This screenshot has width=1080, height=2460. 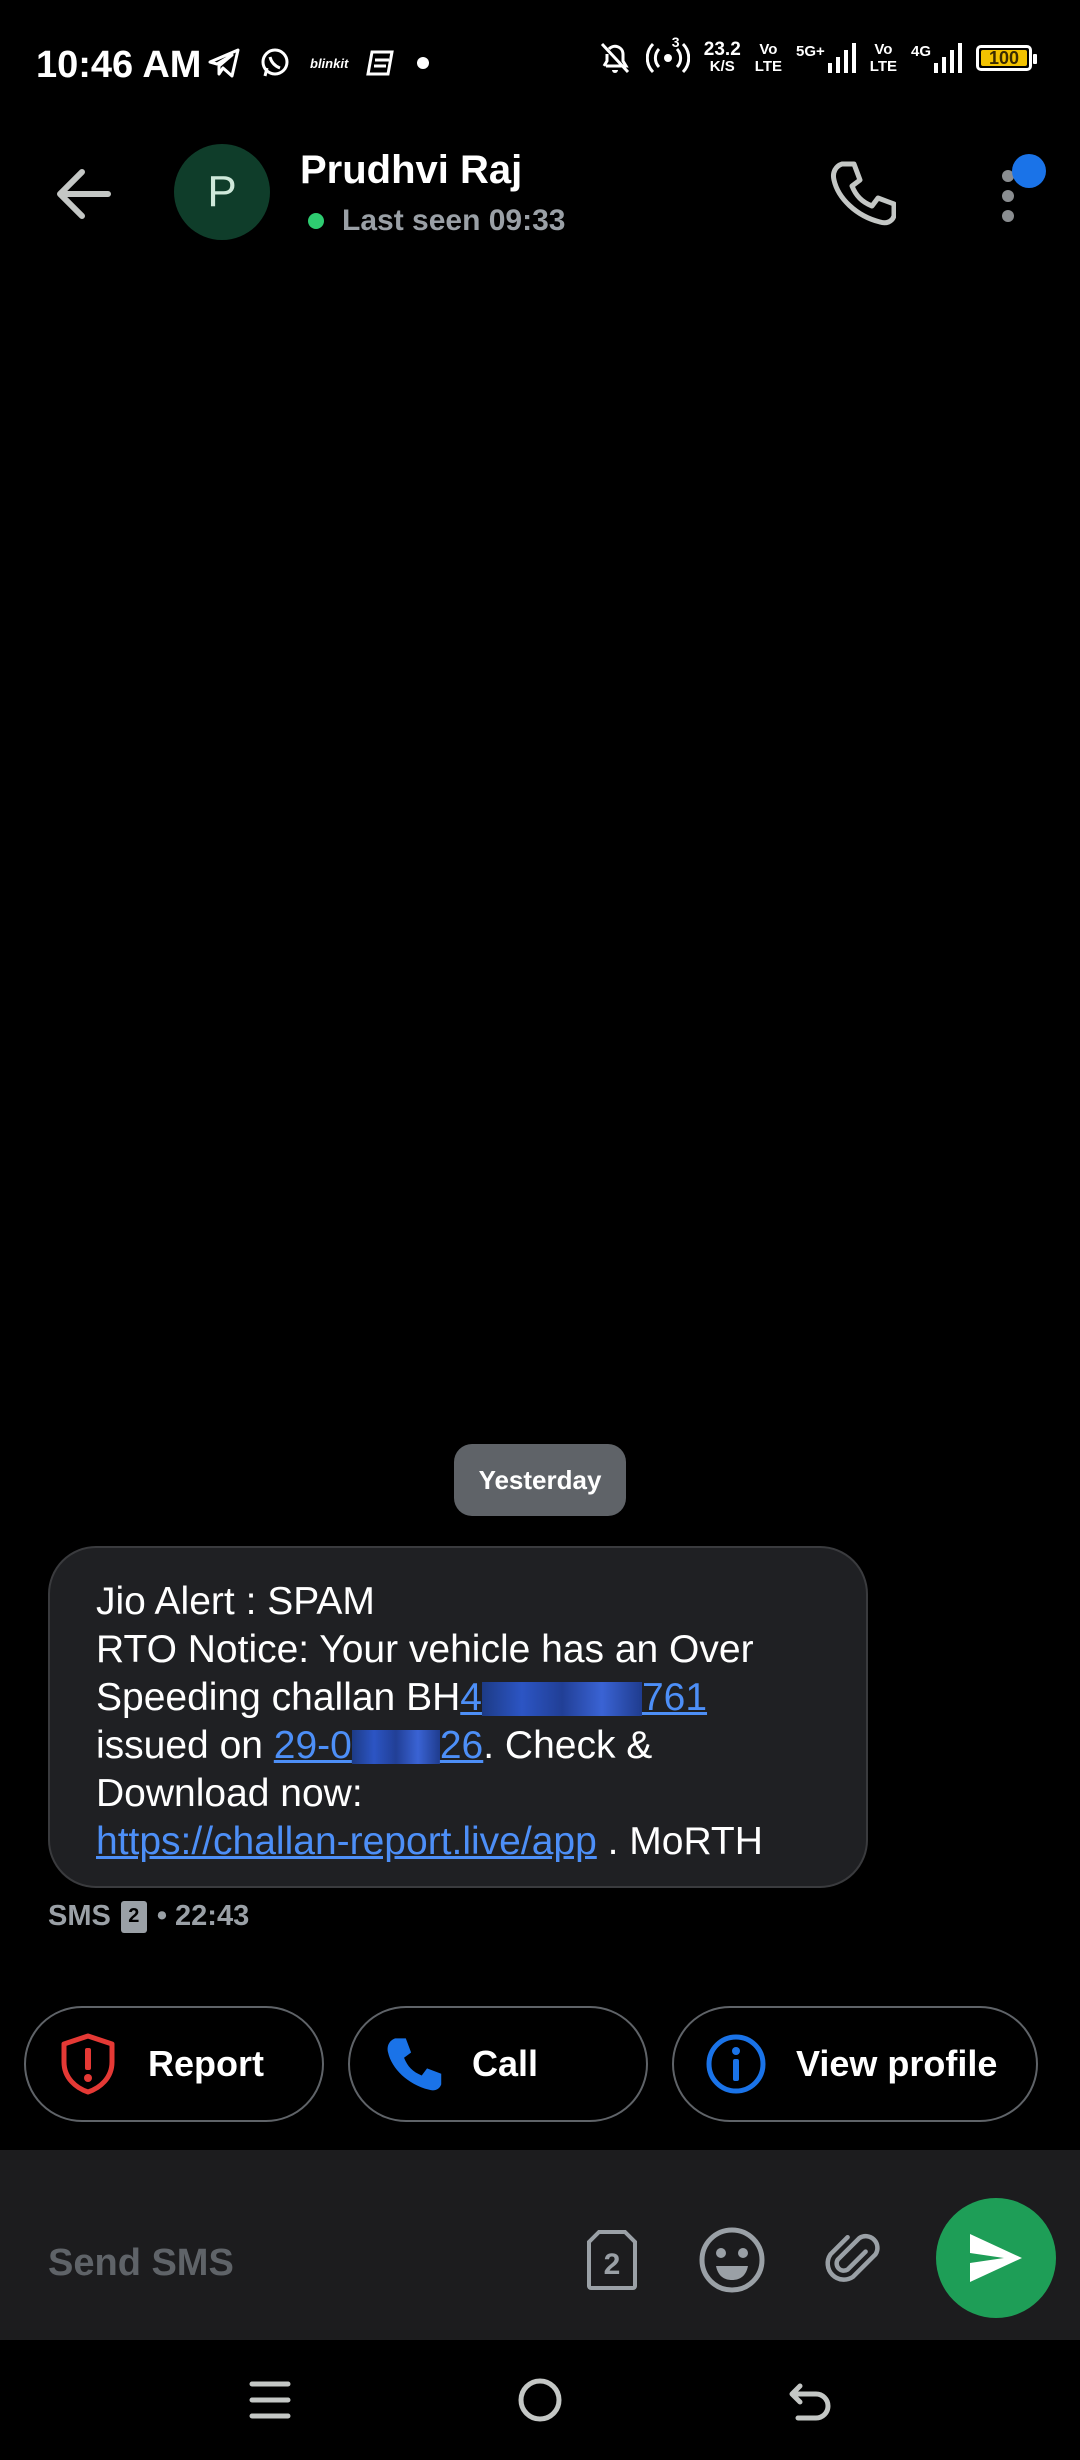 I want to click on report-button: Report, so click(x=174, y=2064).